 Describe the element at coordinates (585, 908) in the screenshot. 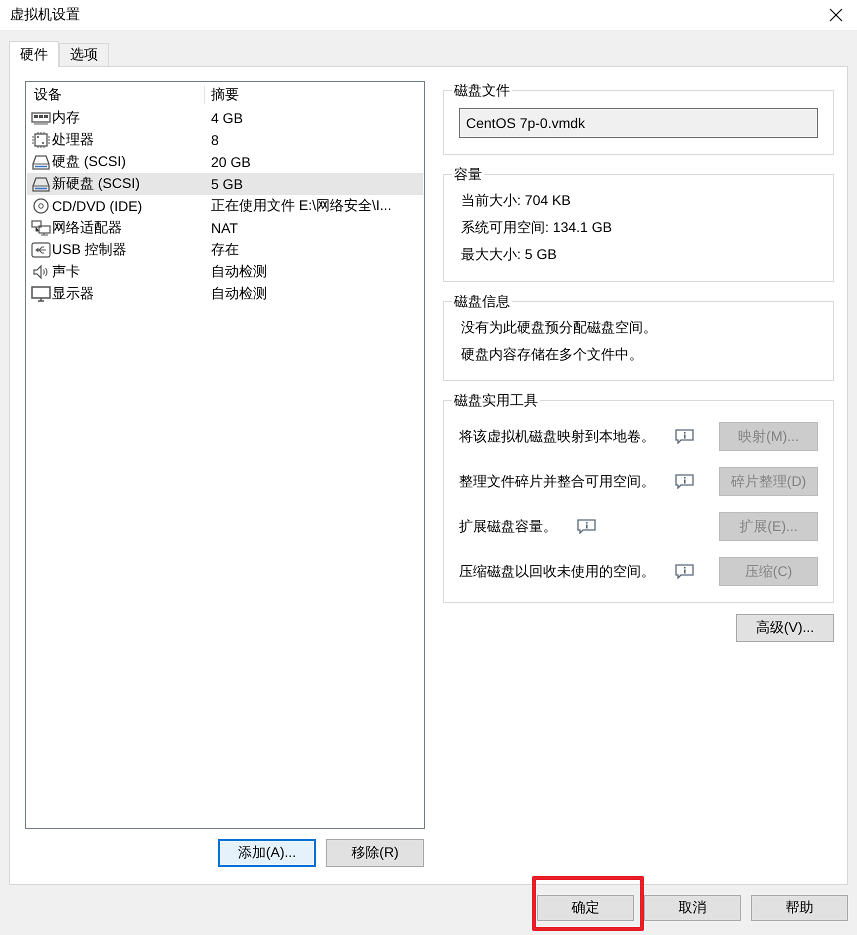

I see `ok-button: 确定` at that location.